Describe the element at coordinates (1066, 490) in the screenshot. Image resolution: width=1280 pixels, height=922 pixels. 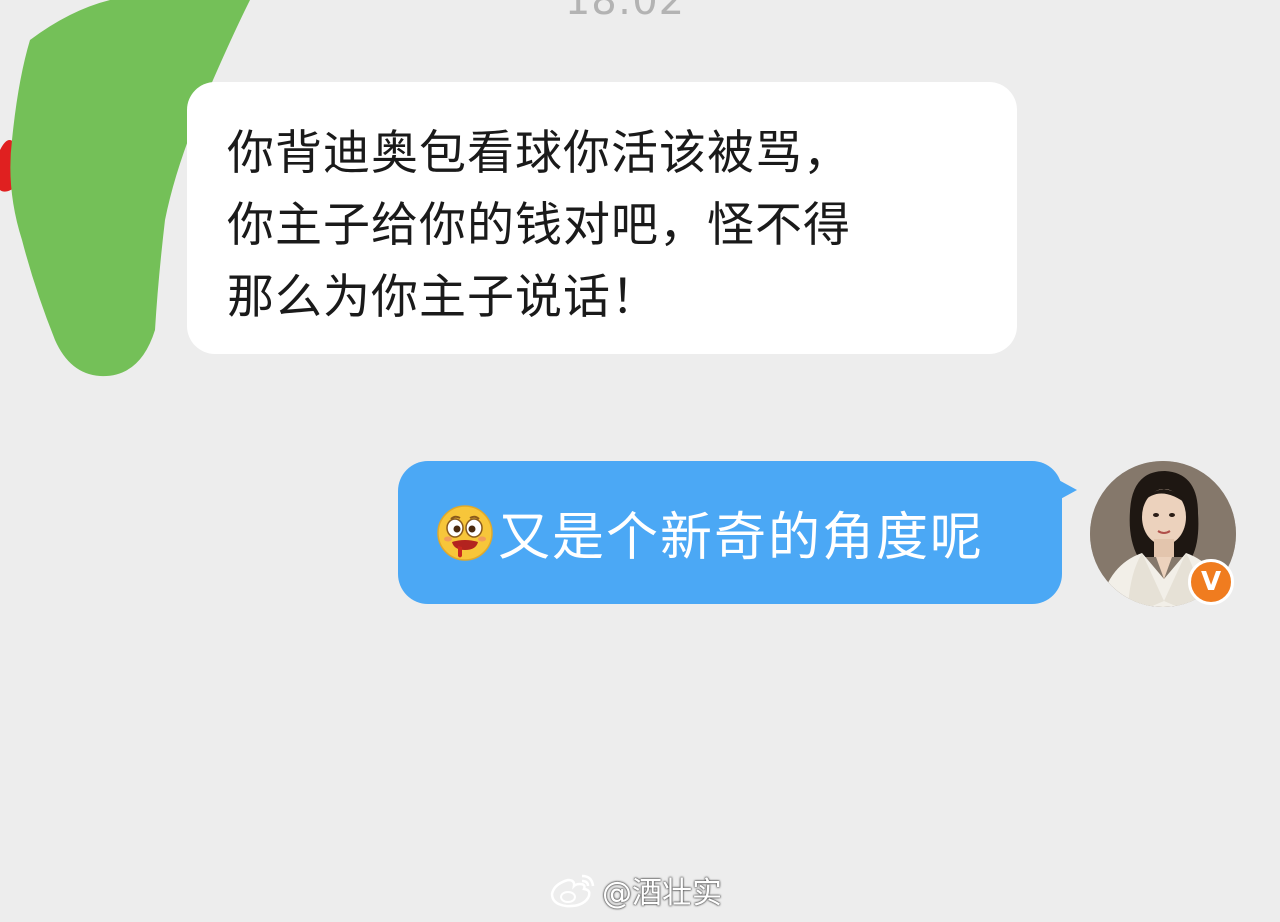
I see `bubble-tail` at that location.